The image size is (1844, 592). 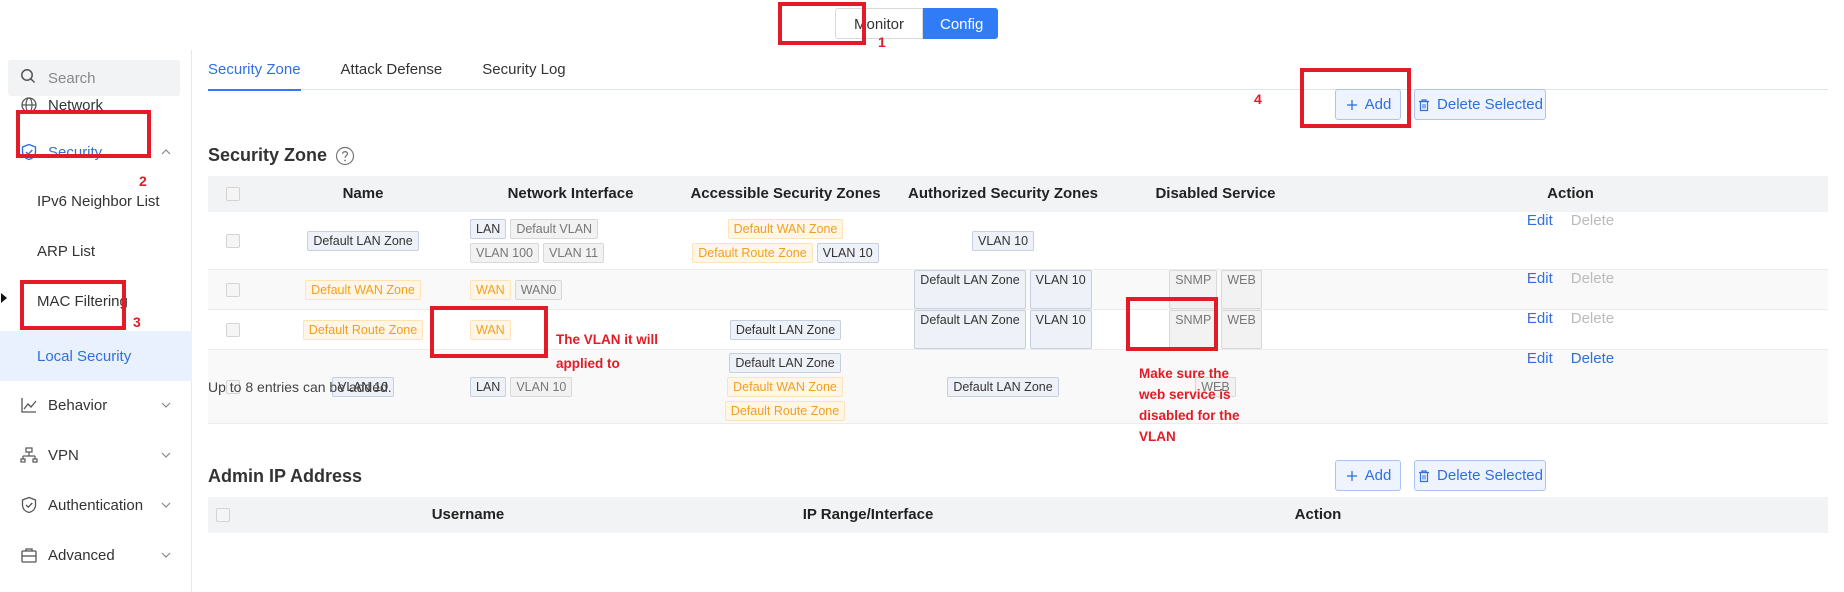 What do you see at coordinates (96, 251) in the screenshot?
I see `sidebar-subitem-arp-list: ARP List` at bounding box center [96, 251].